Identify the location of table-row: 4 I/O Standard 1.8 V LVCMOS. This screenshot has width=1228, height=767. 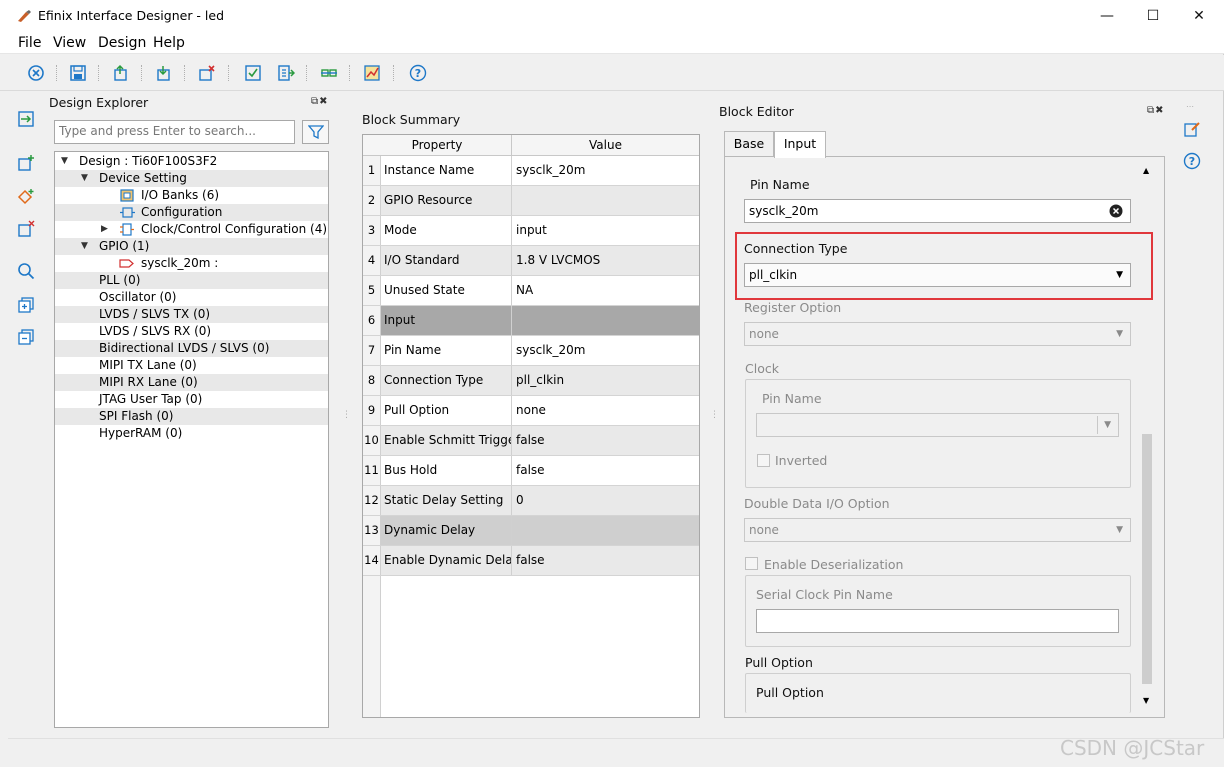
(531, 261).